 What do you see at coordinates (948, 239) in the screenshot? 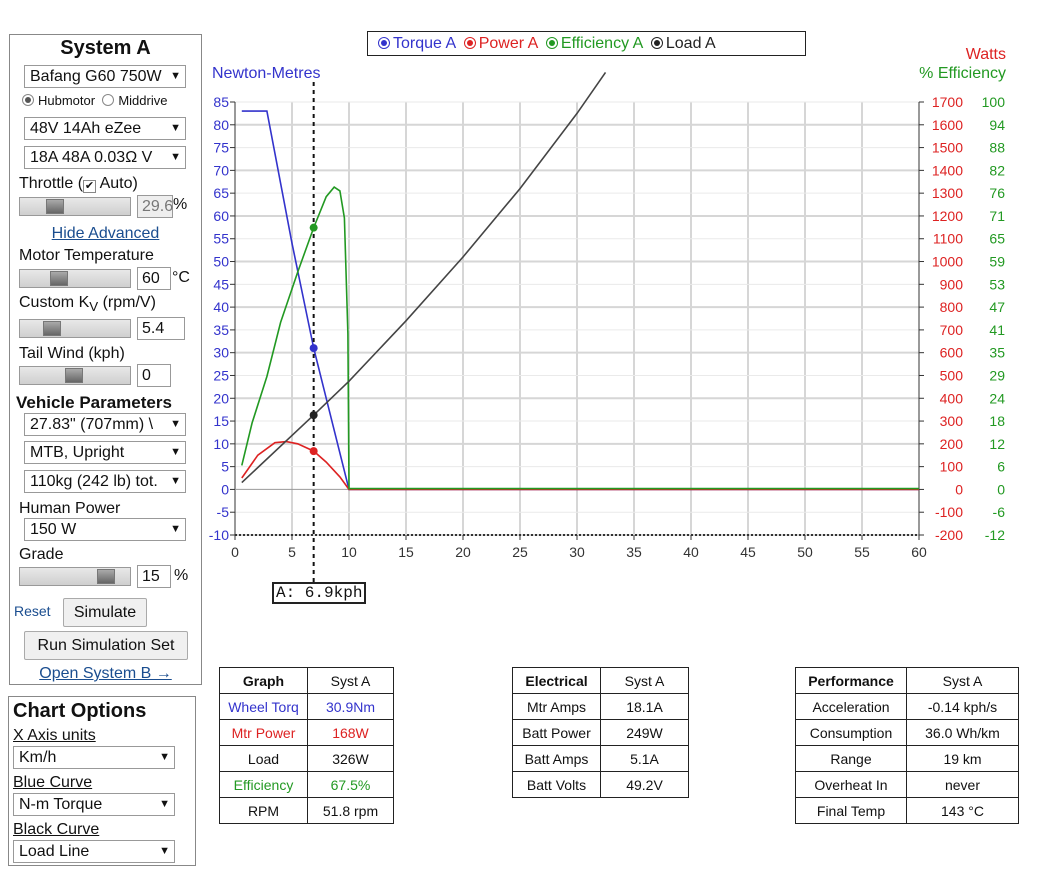
I see `watts-tick-label: 1100` at bounding box center [948, 239].